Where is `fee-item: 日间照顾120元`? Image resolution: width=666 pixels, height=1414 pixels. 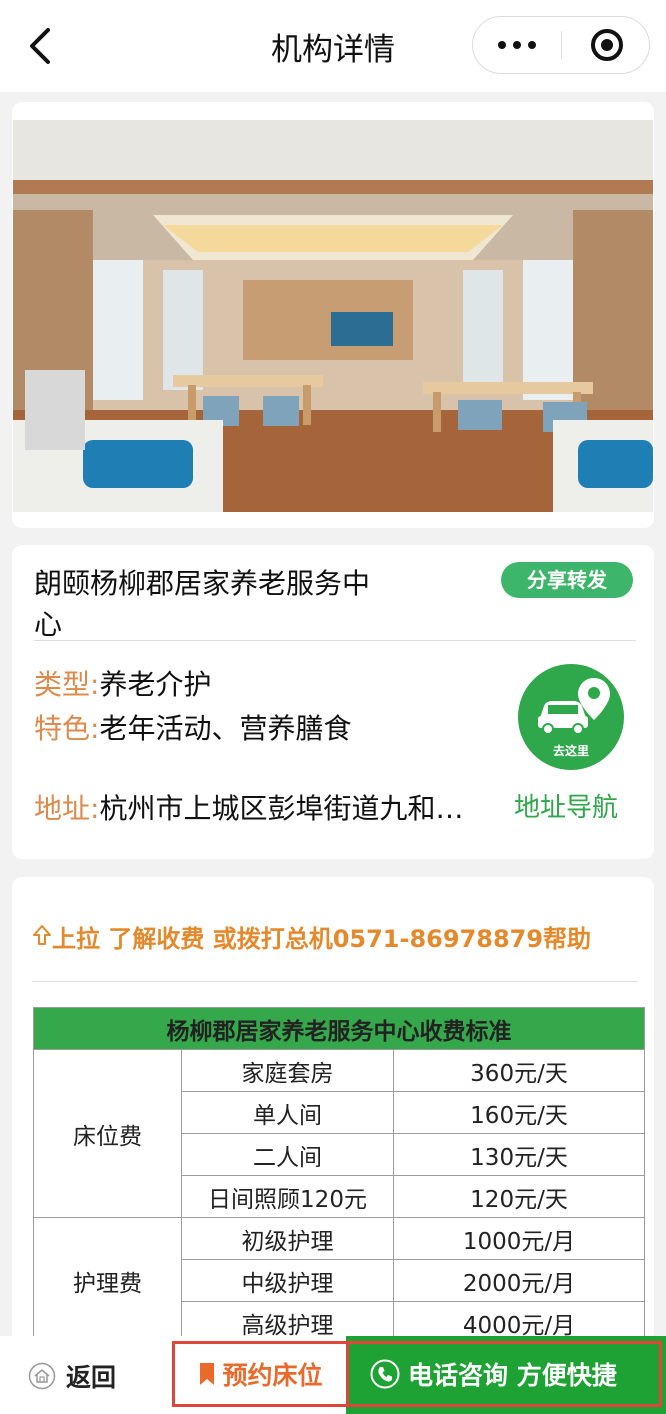 fee-item: 日间照顾120元 is located at coordinates (287, 1196).